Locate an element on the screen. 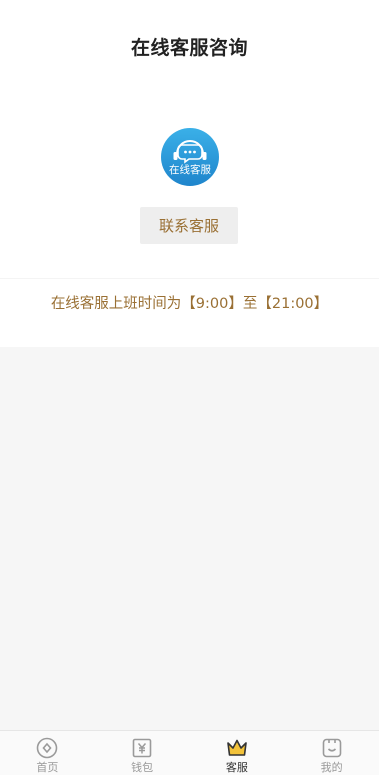  page-header: 在线客服咨询 is located at coordinates (189, 46).